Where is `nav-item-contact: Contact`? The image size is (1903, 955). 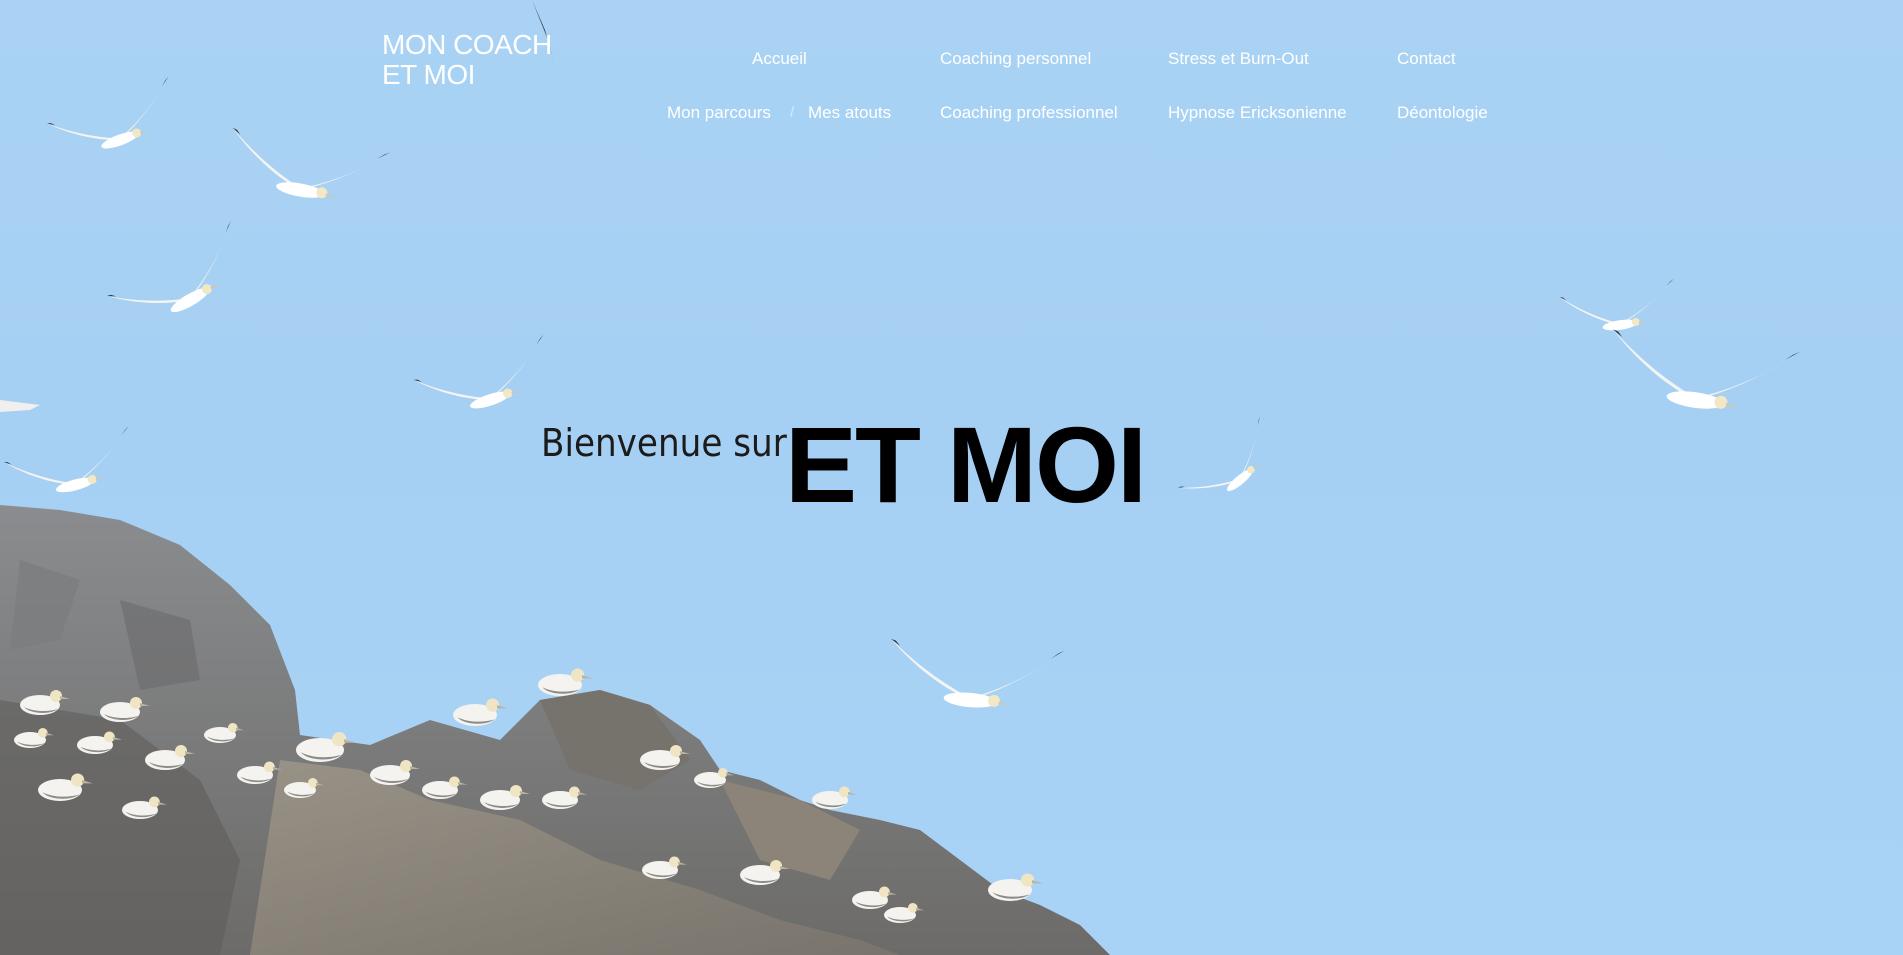
nav-item-contact: Contact is located at coordinates (1426, 59).